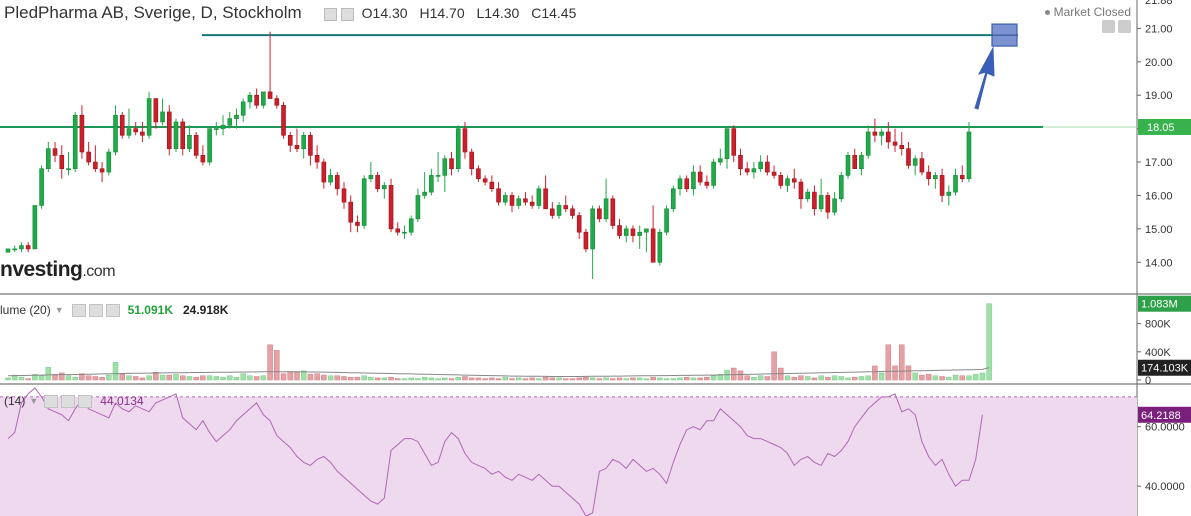 The width and height of the screenshot is (1191, 516). I want to click on rsi-close-icon, so click(85, 401).